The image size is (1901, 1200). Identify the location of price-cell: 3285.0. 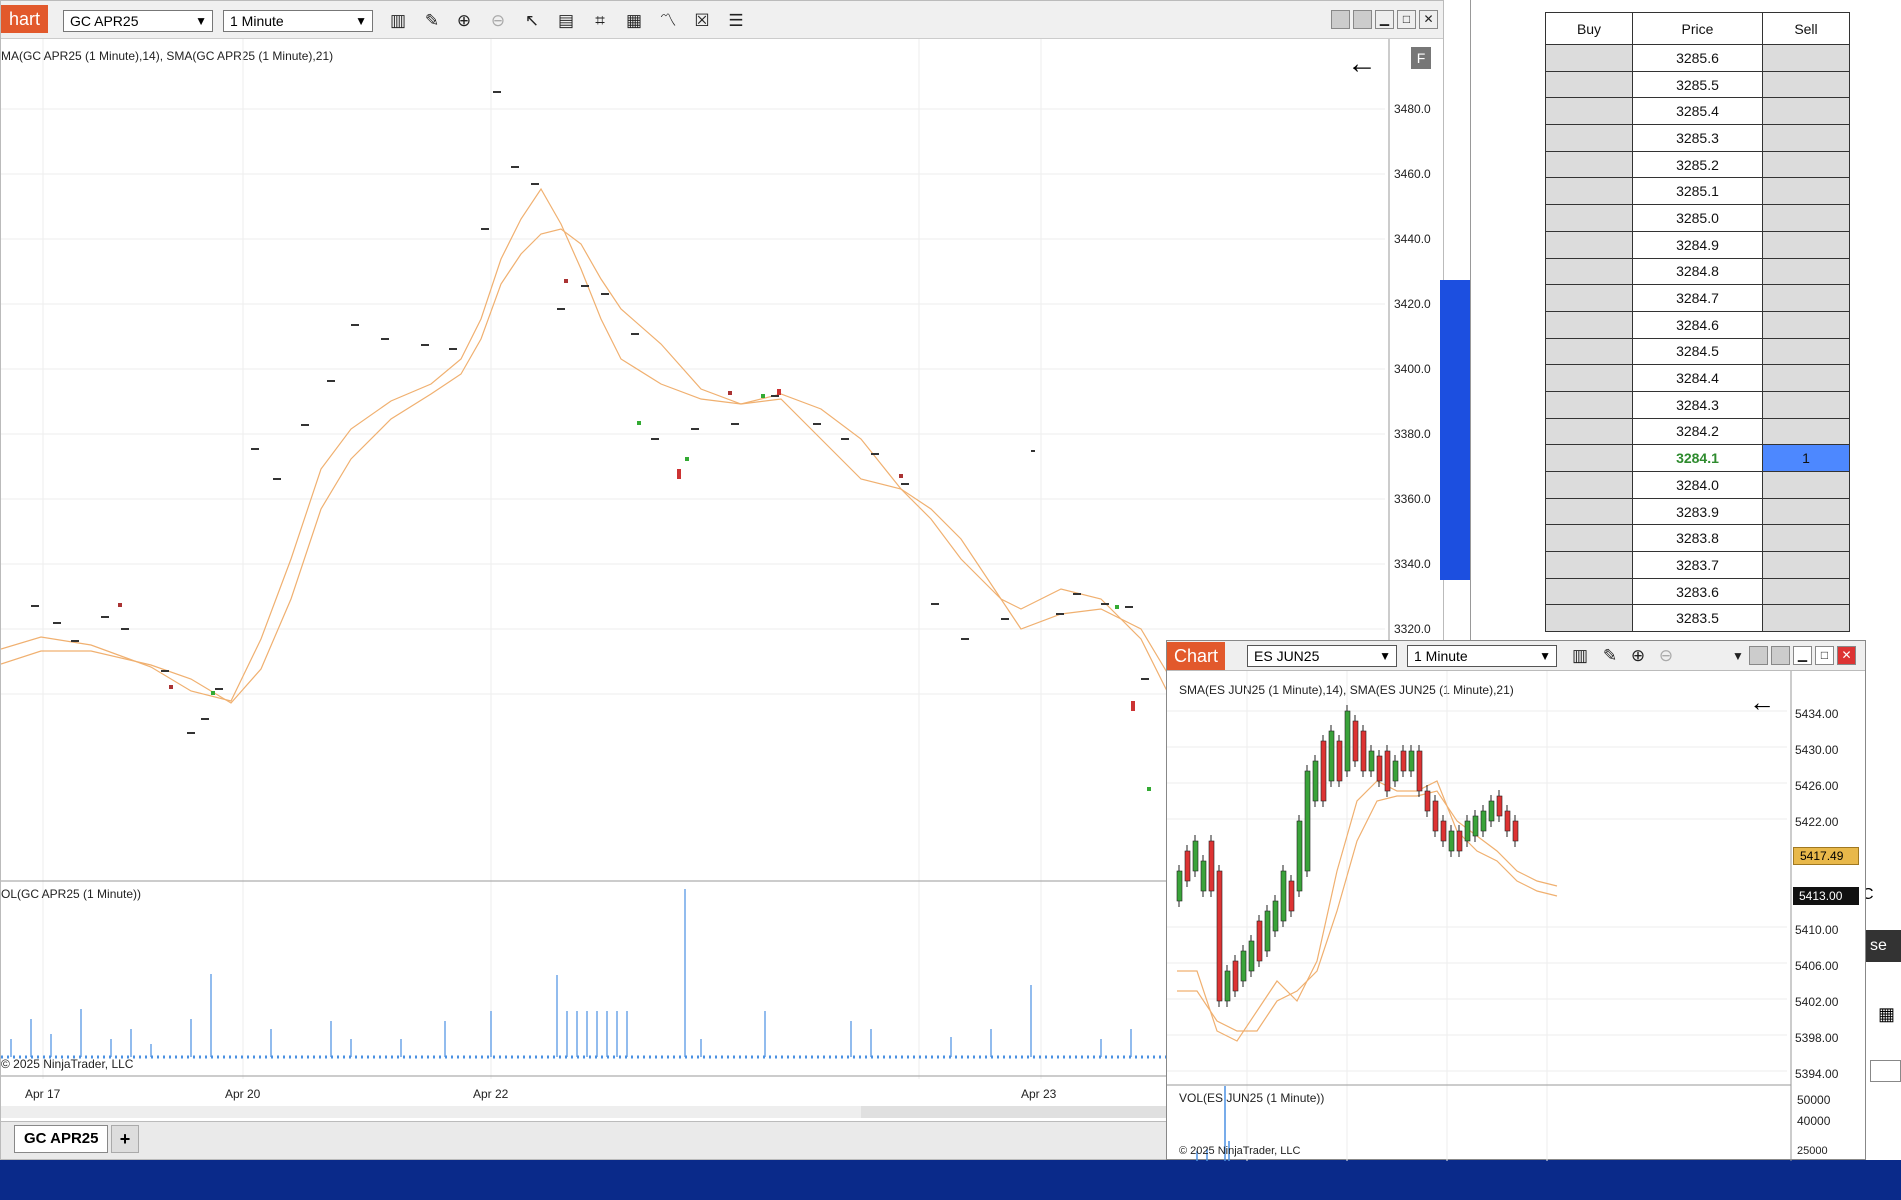
(1697, 218).